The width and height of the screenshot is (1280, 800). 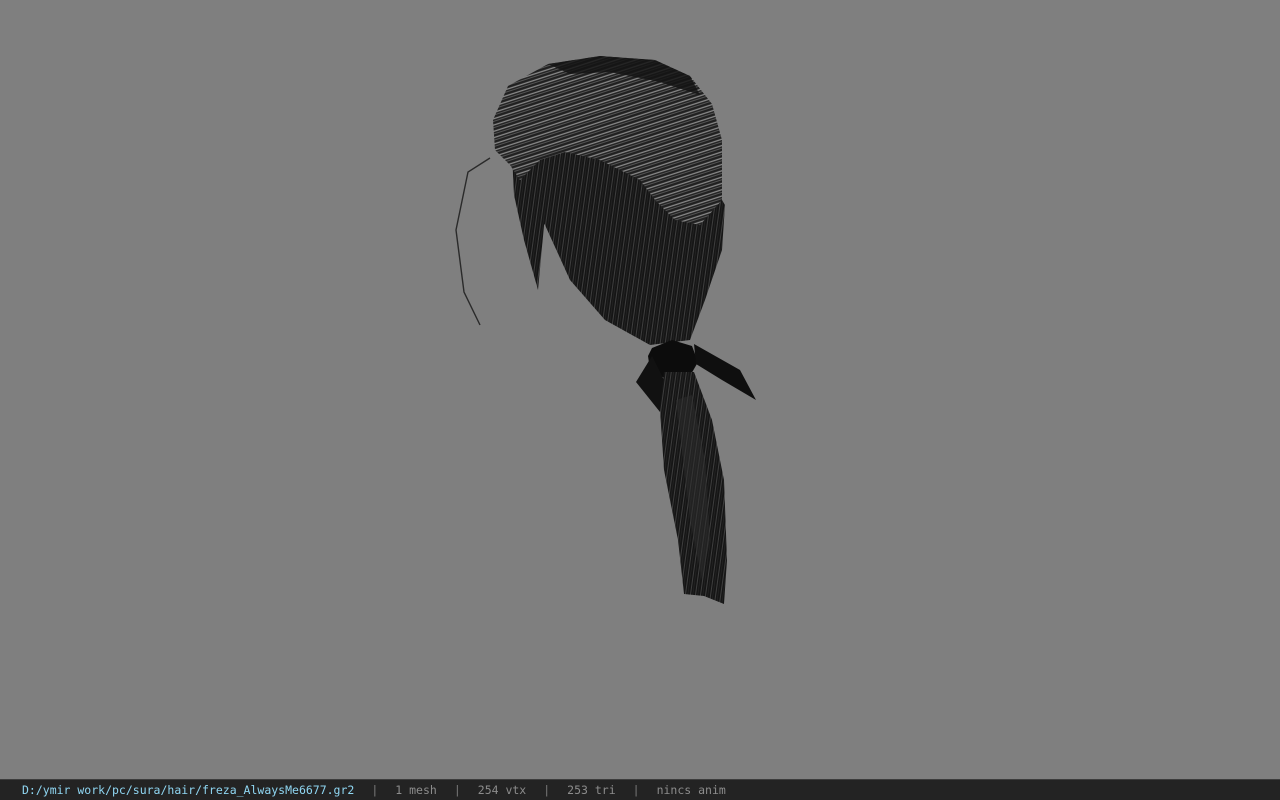 What do you see at coordinates (502, 790) in the screenshot?
I see `vertex-count: 254 vtx` at bounding box center [502, 790].